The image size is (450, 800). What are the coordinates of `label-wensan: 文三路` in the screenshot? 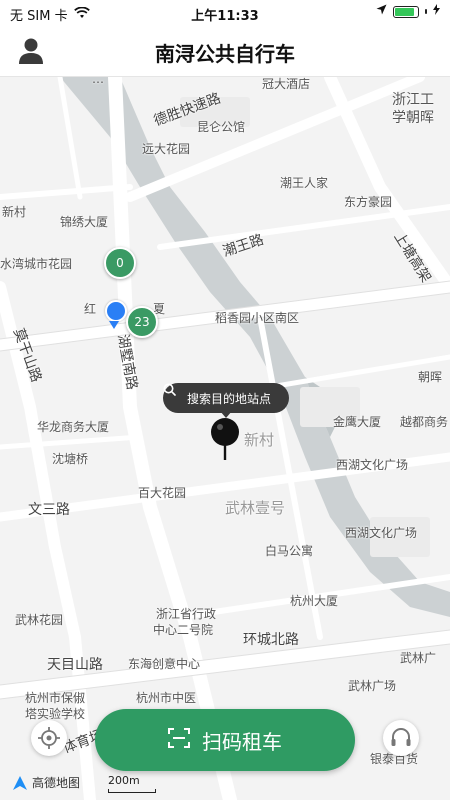 It's located at (49, 510).